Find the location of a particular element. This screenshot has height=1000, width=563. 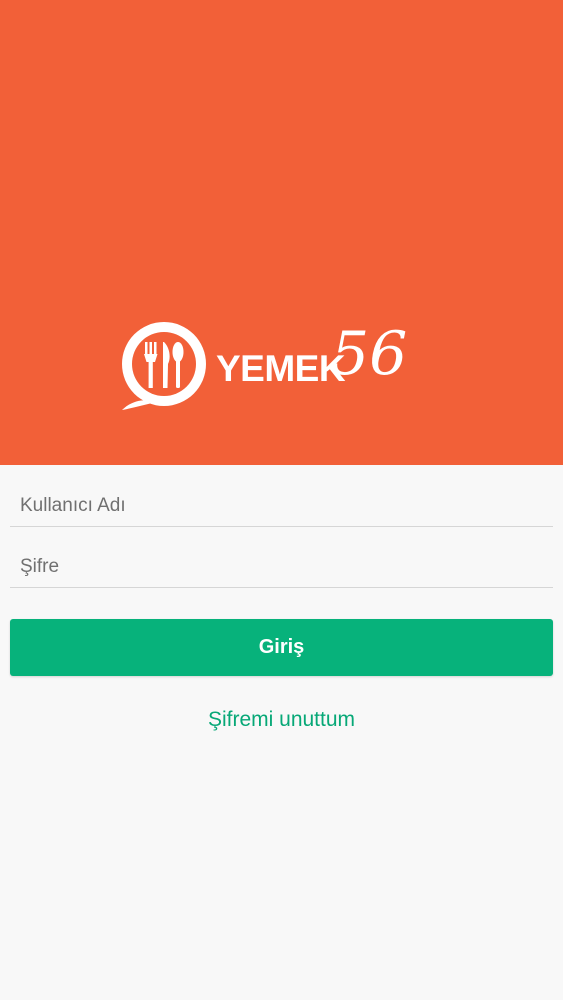

login-button: Giriş is located at coordinates (281, 647).